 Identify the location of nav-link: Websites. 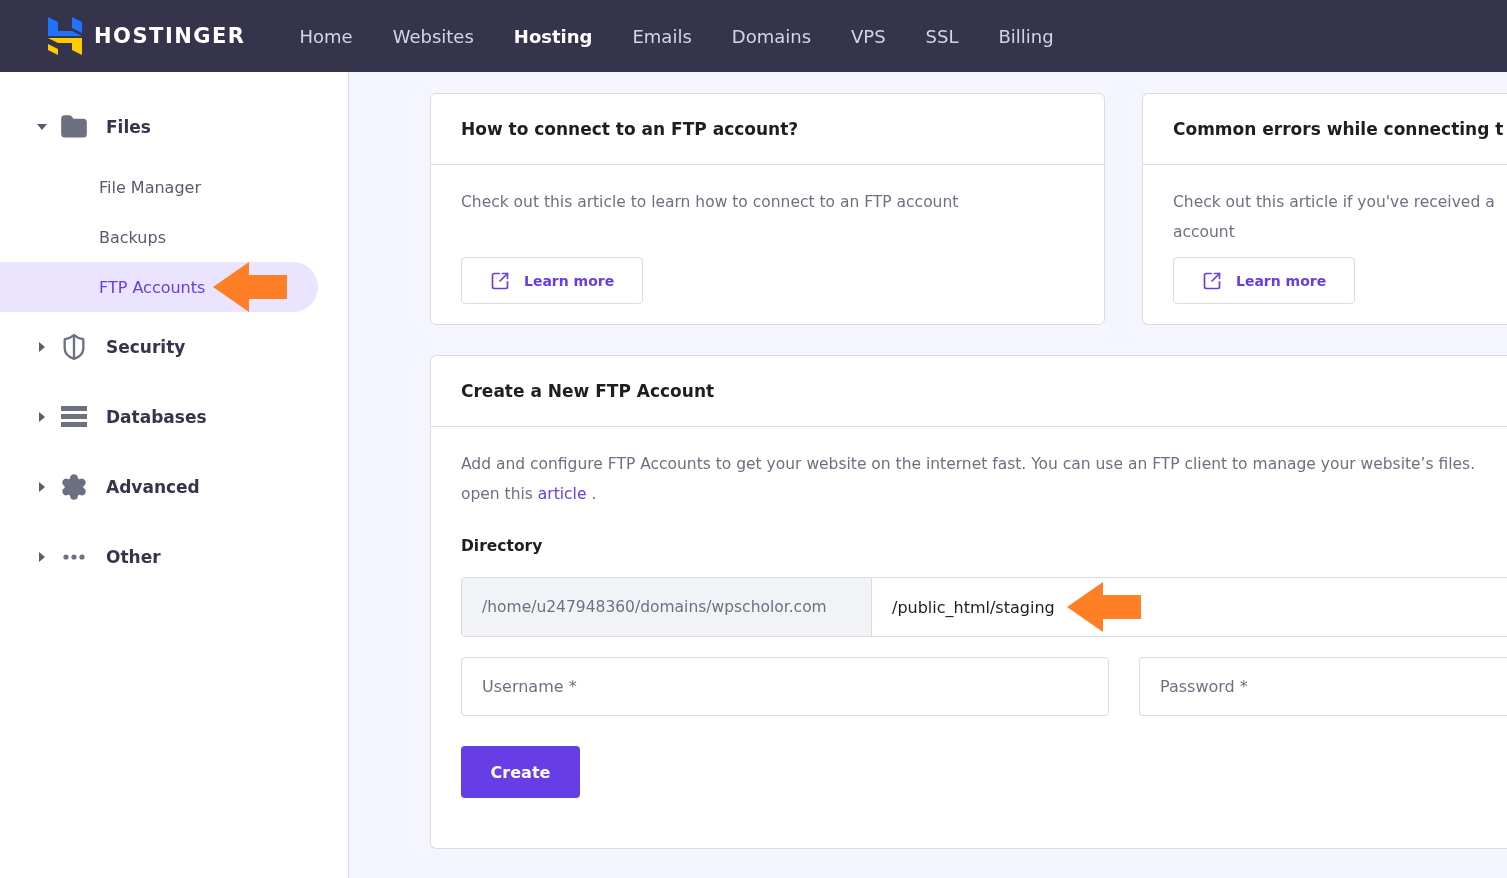
(433, 36).